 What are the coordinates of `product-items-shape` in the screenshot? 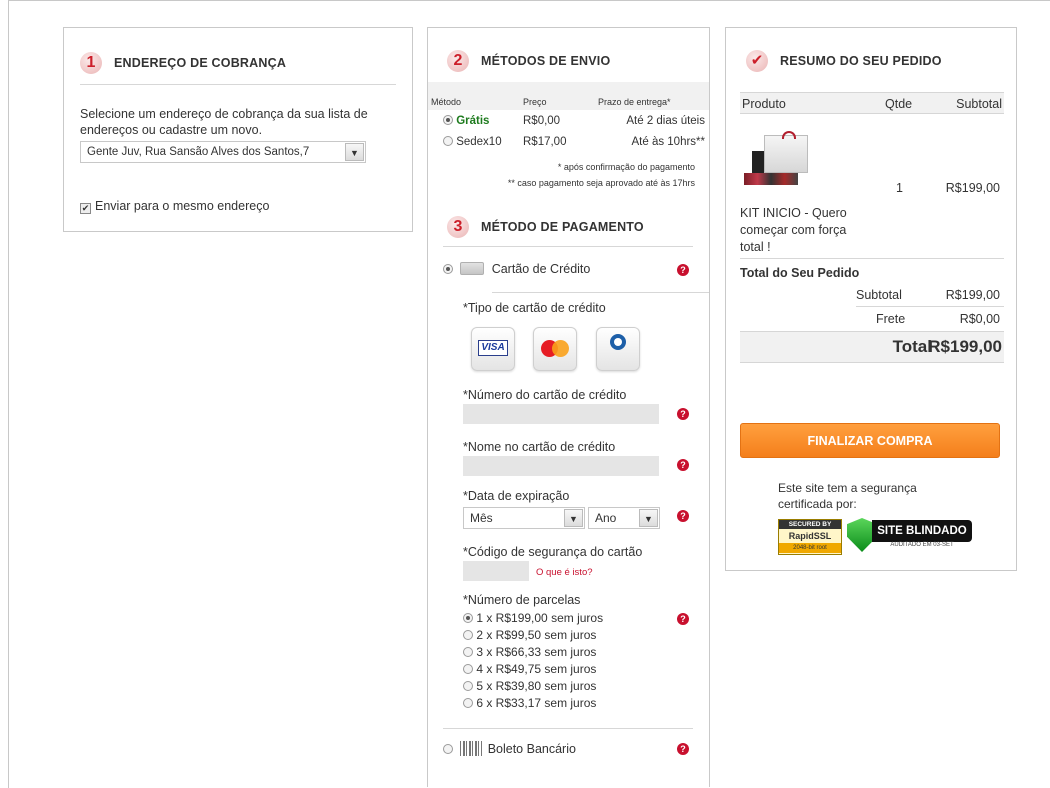 It's located at (771, 179).